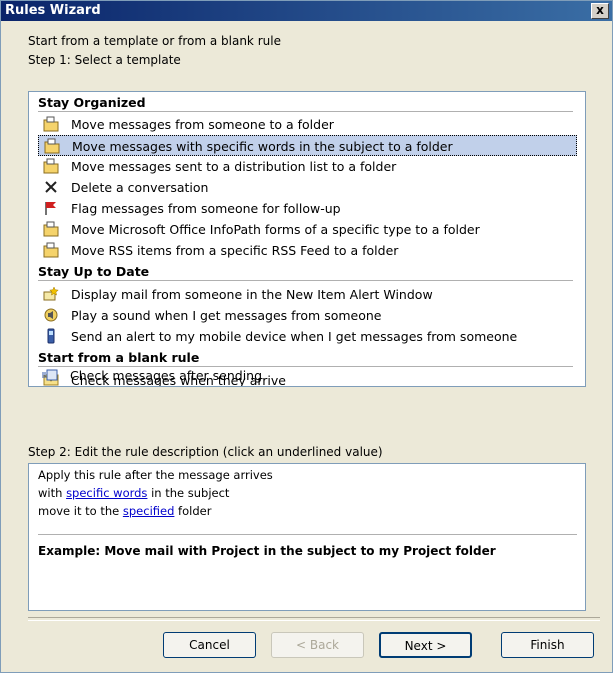  Describe the element at coordinates (193, 511) in the screenshot. I see `description-text: folder` at that location.